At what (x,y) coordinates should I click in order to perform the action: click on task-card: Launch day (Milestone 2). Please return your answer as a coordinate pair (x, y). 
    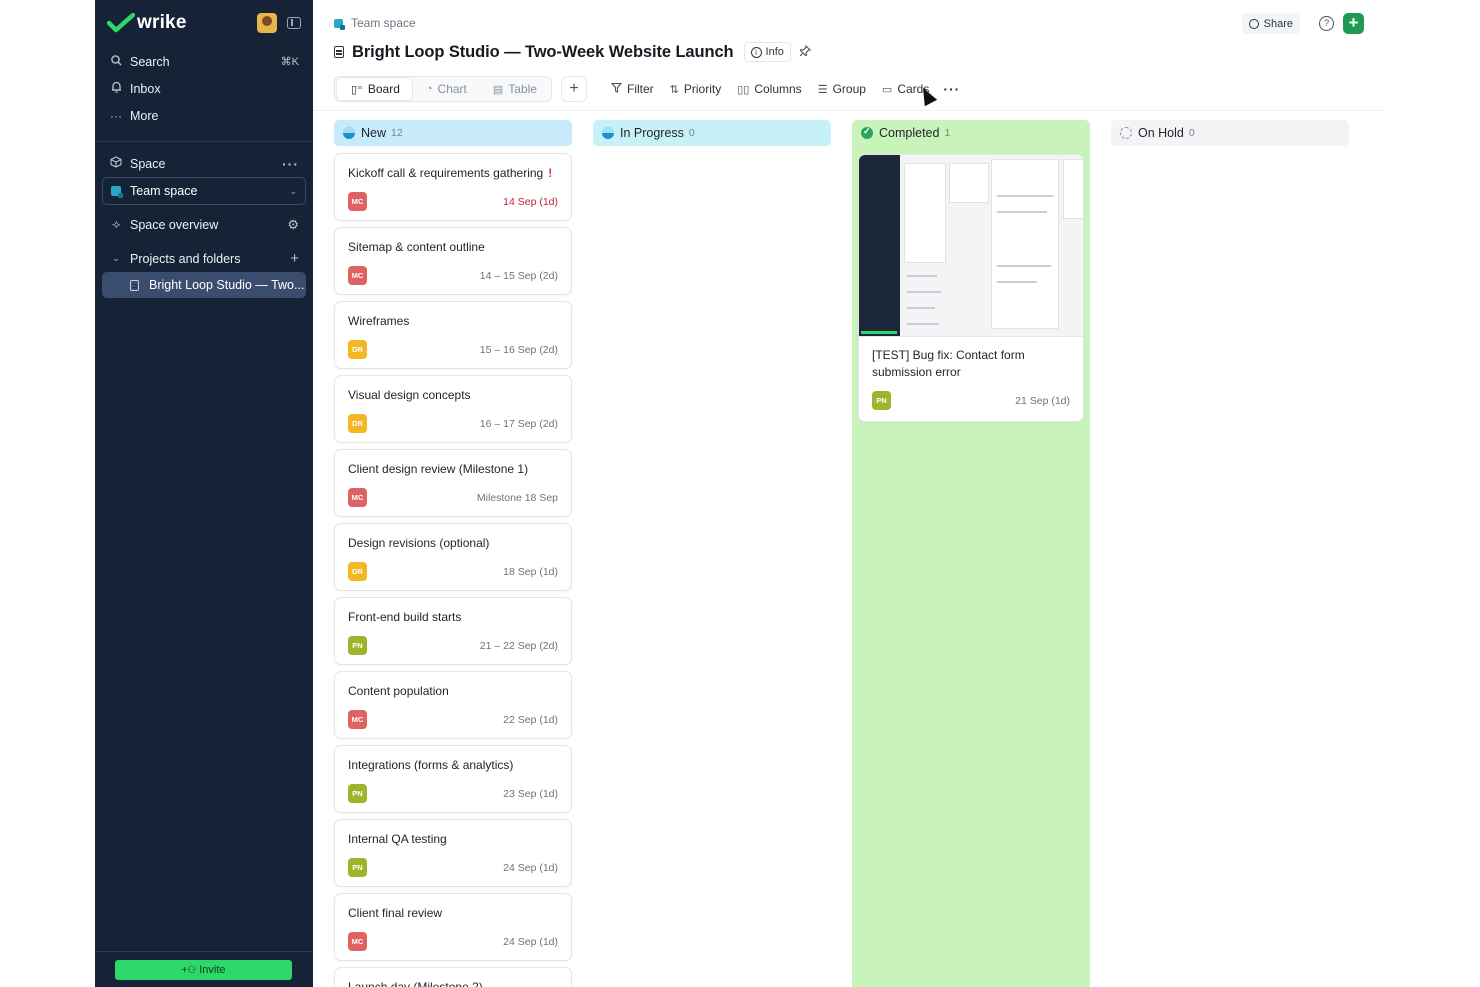
    Looking at the image, I should click on (453, 977).